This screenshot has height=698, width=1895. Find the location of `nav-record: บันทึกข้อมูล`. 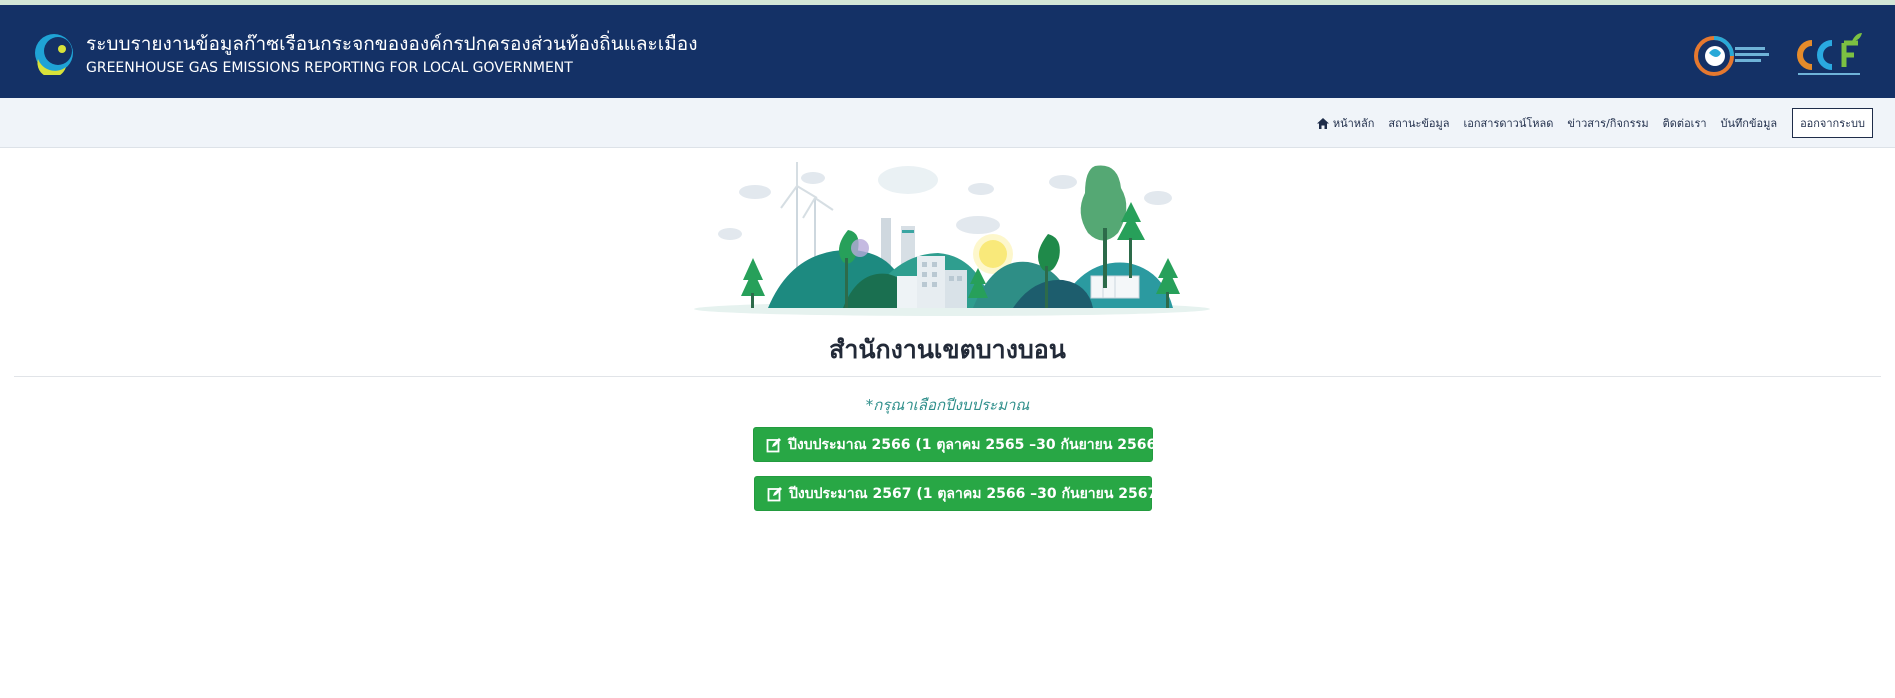

nav-record: บันทึกข้อมูล is located at coordinates (1749, 123).